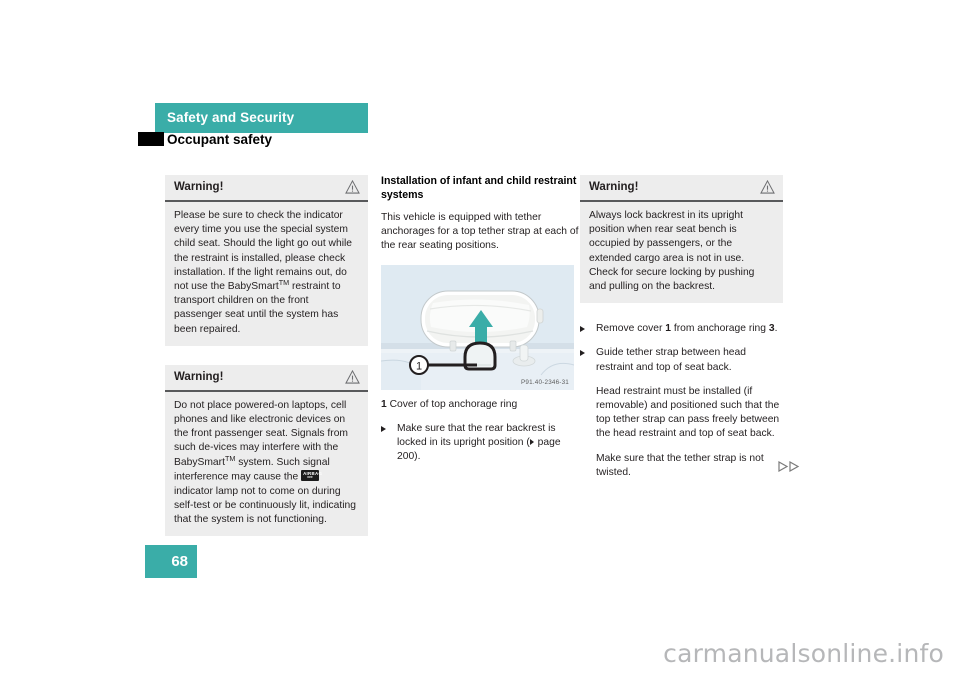  What do you see at coordinates (310, 477) in the screenshot?
I see `airbag-badge-sub: OFF` at bounding box center [310, 477].